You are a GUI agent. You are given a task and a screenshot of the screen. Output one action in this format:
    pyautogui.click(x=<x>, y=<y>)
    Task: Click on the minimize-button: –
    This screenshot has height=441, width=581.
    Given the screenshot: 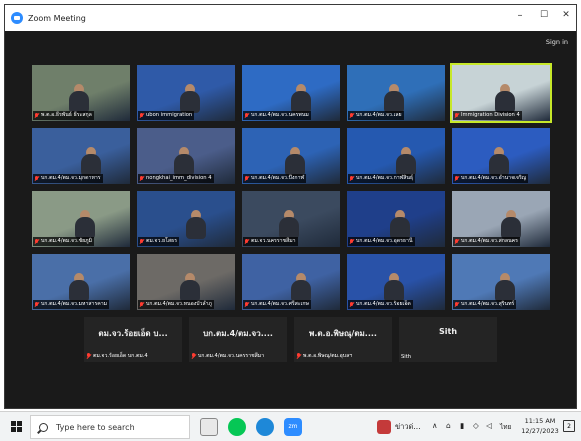 What is the action you would take?
    pyautogui.click(x=520, y=15)
    